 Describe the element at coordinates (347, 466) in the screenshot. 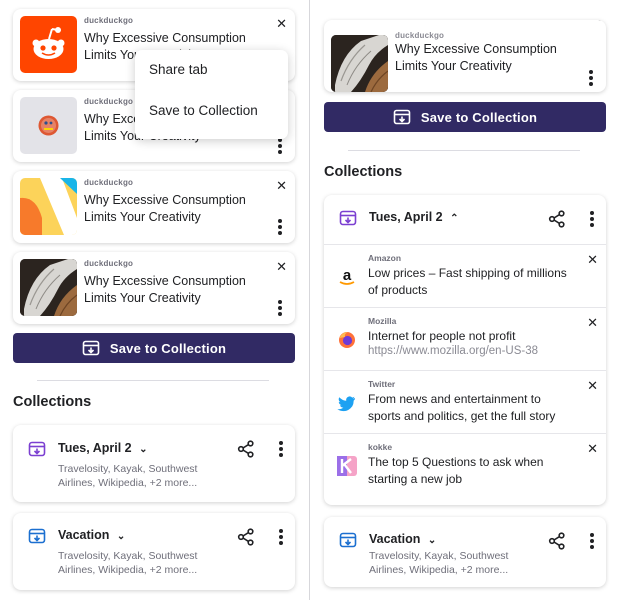

I see `kokke-icon` at that location.